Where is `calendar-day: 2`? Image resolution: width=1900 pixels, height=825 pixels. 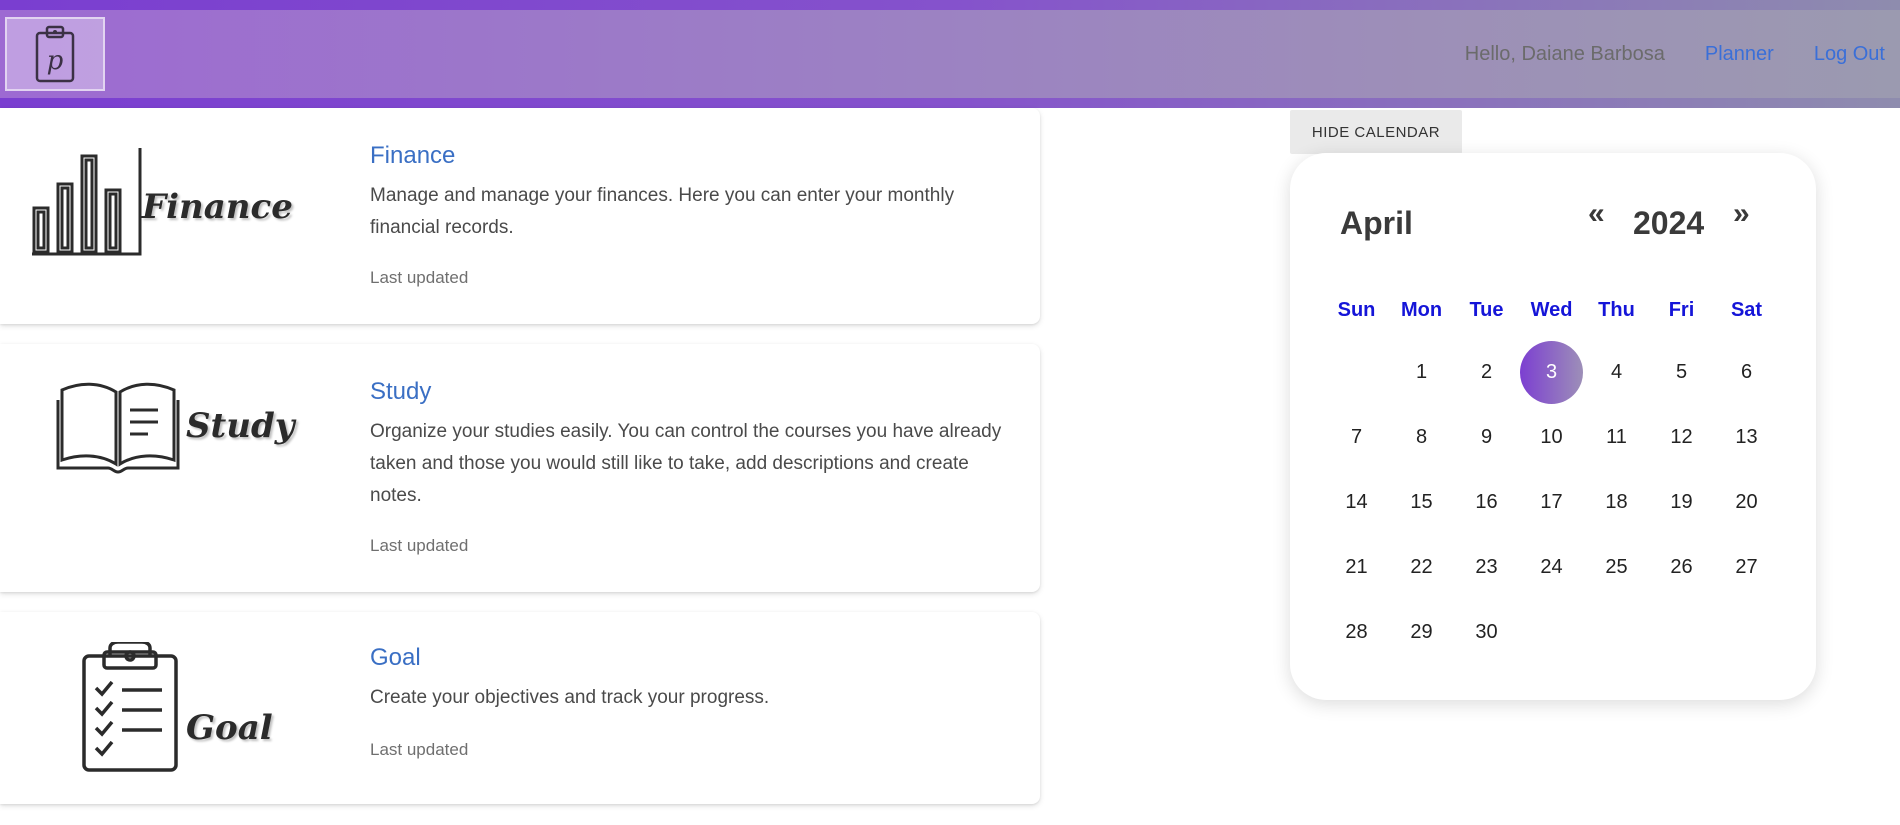 calendar-day: 2 is located at coordinates (1486, 373).